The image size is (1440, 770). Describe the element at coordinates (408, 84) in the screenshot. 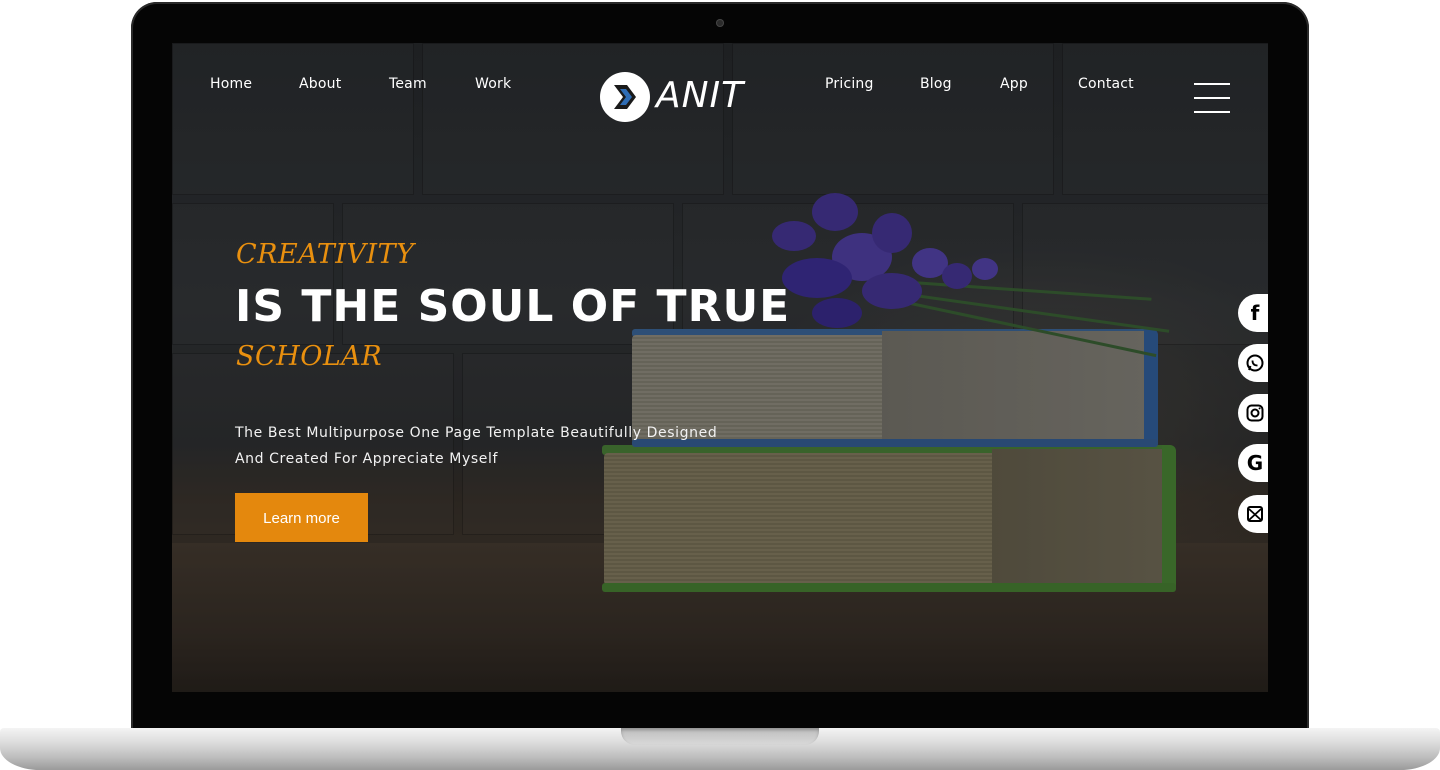

I see `nav-team: Team` at that location.